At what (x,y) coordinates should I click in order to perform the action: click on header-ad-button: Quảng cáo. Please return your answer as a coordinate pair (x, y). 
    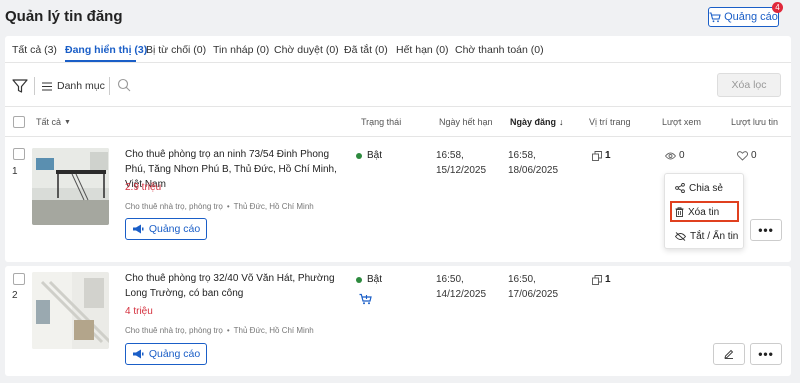
    Looking at the image, I should click on (743, 17).